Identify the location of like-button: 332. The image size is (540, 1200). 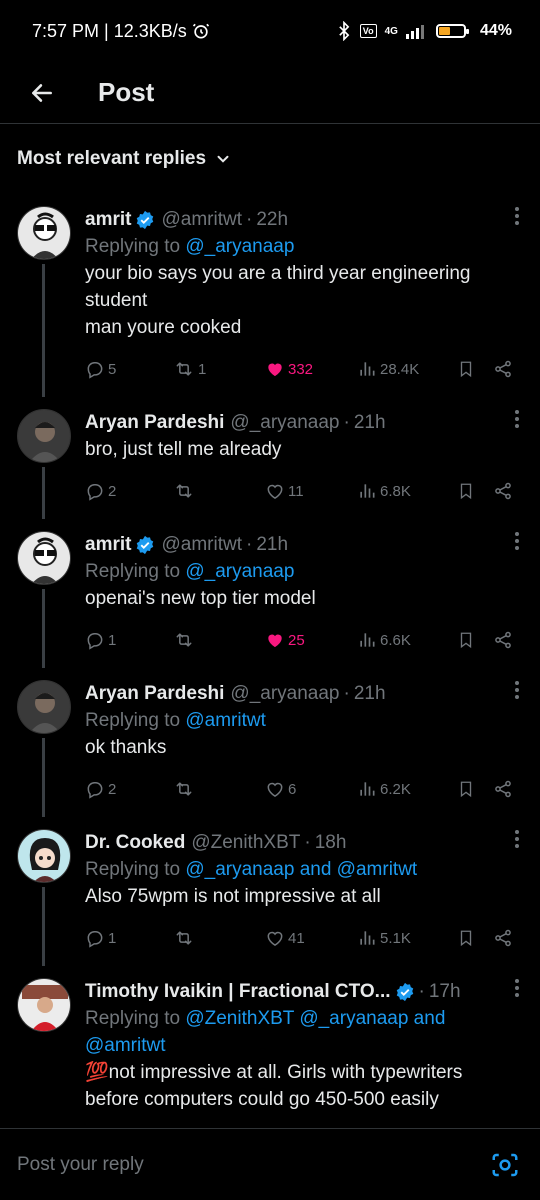
(311, 369).